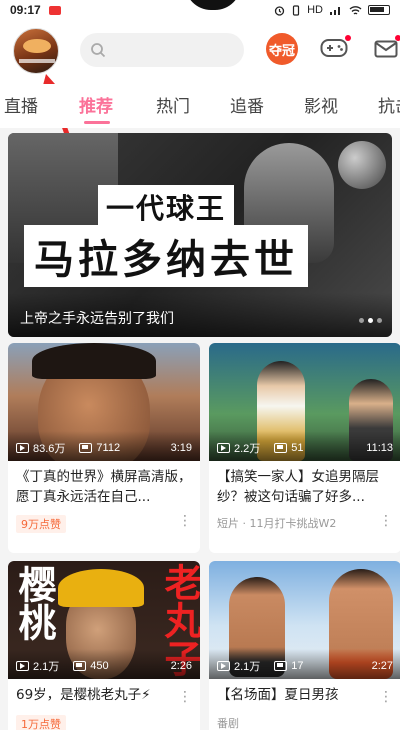  What do you see at coordinates (34, 603) in the screenshot?
I see `thumbnail-text-left: 樱桃` at bounding box center [34, 603].